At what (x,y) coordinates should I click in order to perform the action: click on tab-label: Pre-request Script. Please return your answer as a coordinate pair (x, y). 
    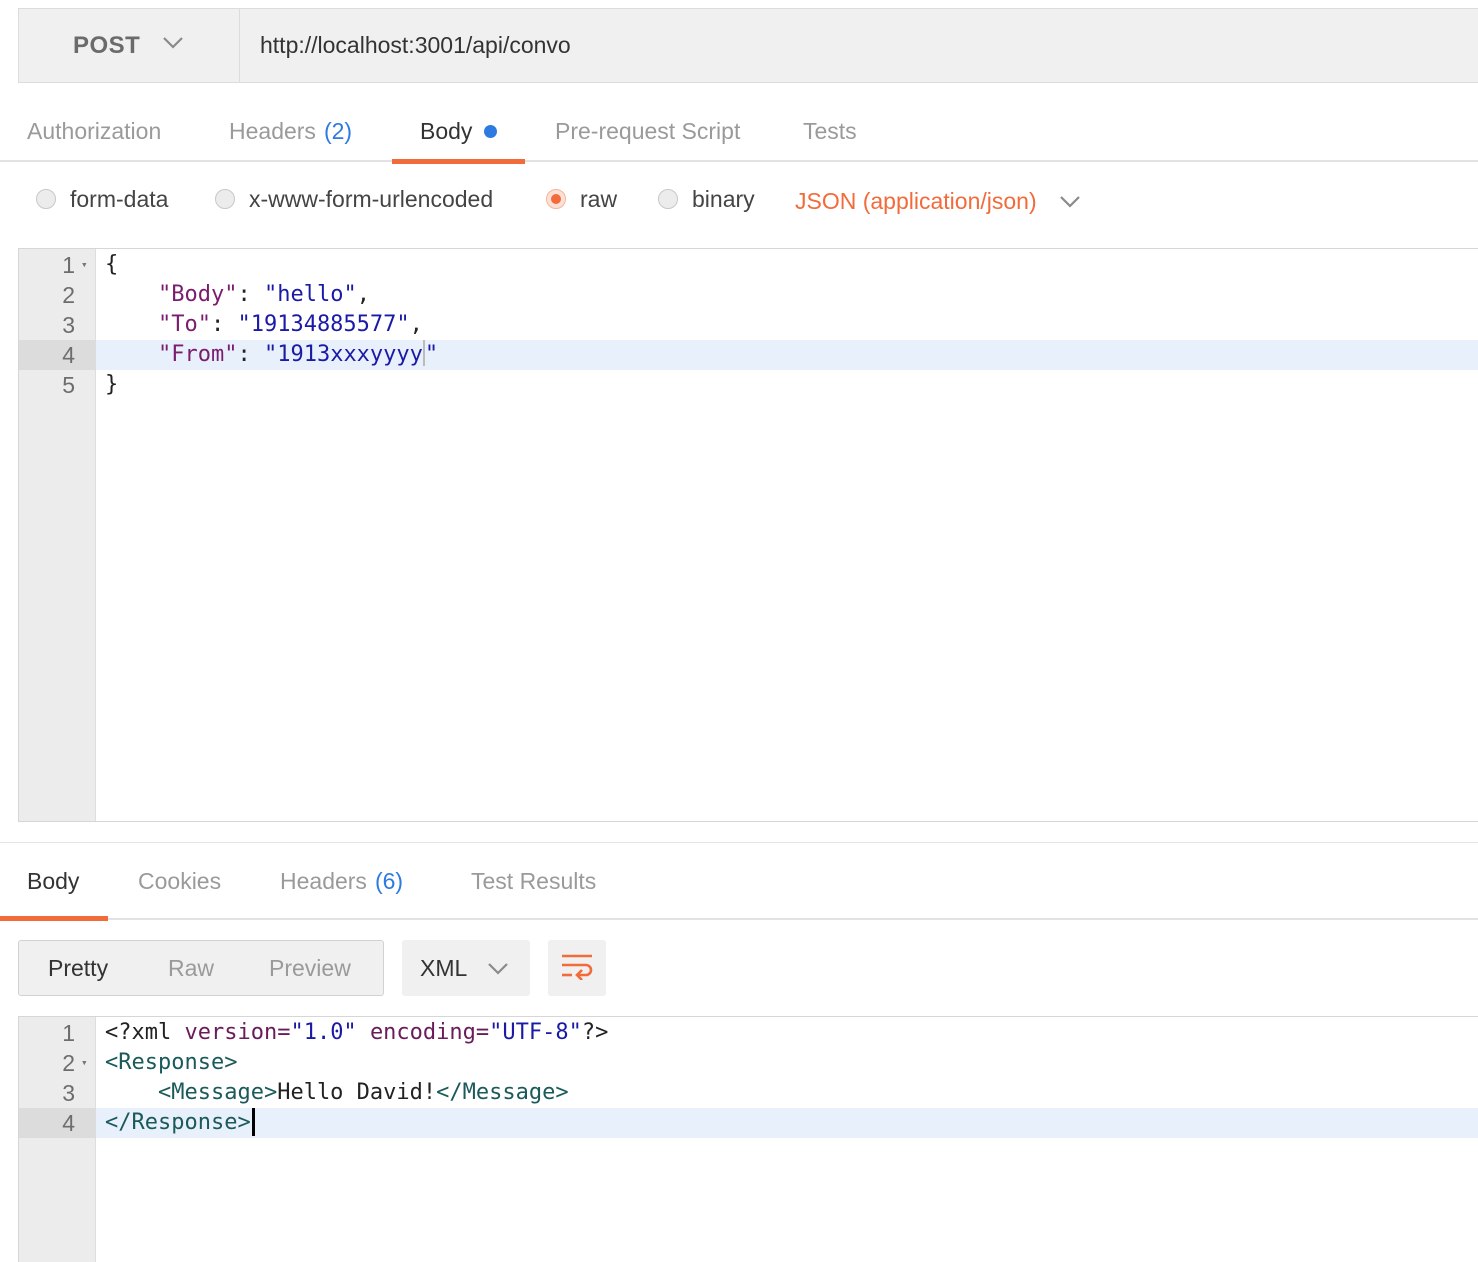
    Looking at the image, I should click on (648, 130).